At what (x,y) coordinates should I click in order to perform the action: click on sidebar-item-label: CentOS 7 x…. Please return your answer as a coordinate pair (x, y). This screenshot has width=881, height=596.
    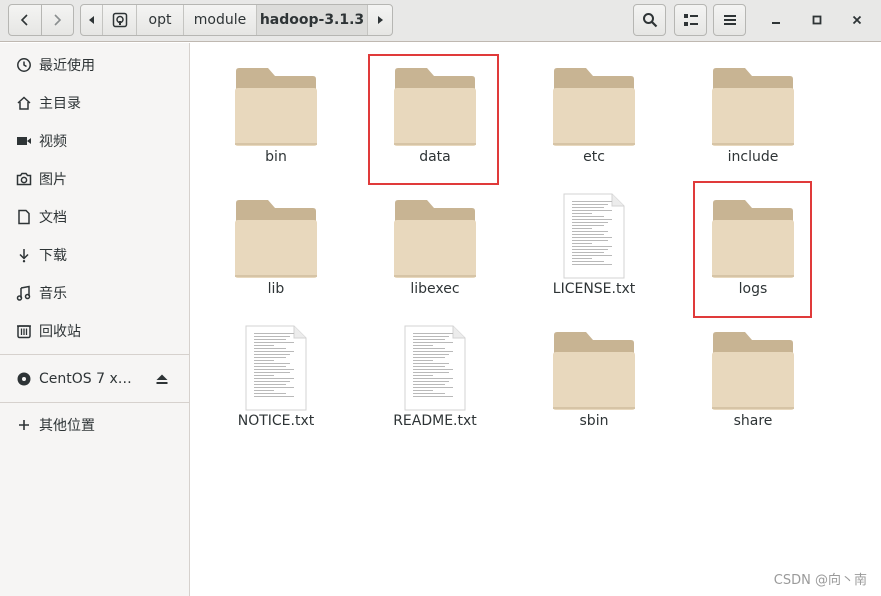
    Looking at the image, I should click on (85, 379).